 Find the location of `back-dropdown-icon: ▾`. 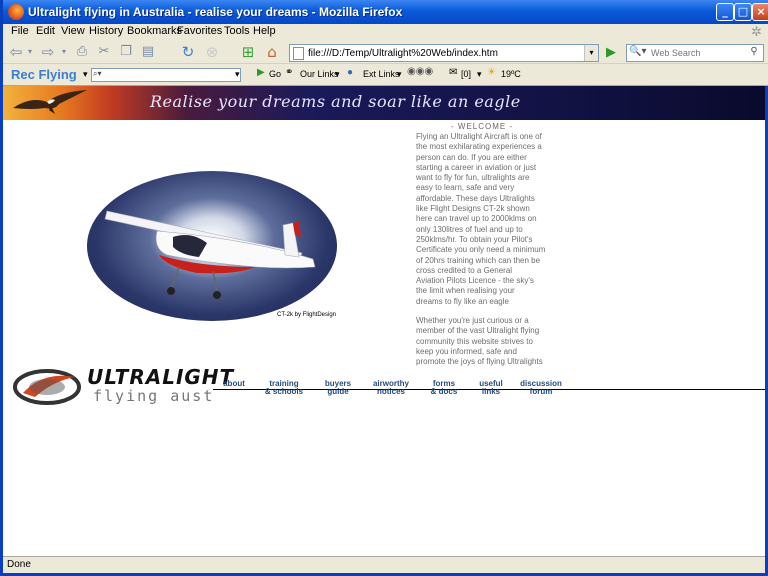

back-dropdown-icon: ▾ is located at coordinates (30, 52).